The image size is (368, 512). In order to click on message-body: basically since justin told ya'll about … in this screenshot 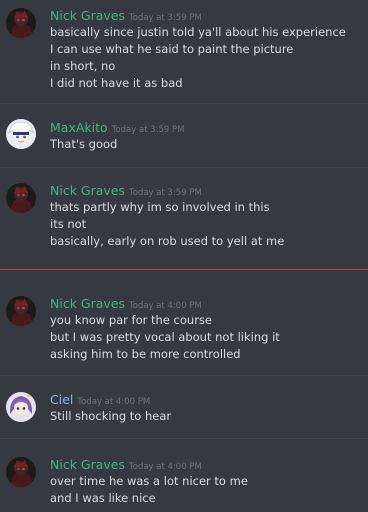, I will do `click(198, 58)`.